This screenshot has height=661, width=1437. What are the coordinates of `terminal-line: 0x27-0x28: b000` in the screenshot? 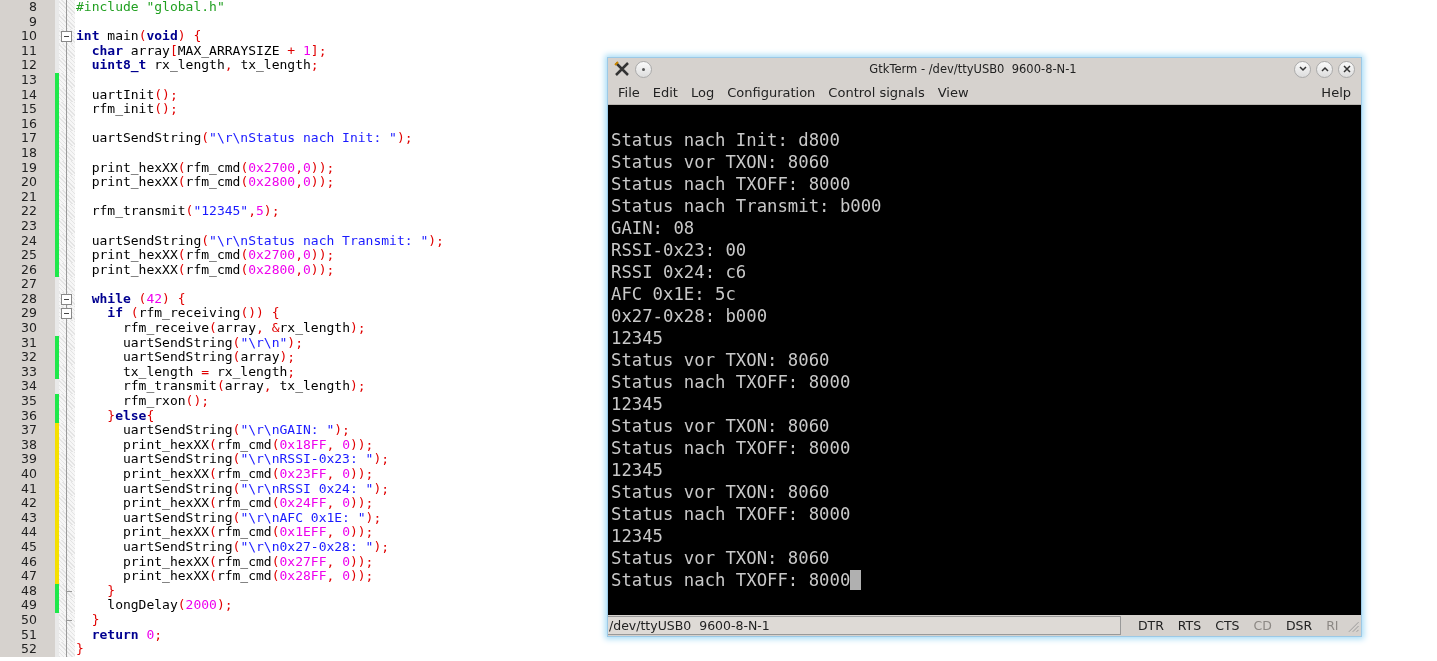 It's located at (689, 316).